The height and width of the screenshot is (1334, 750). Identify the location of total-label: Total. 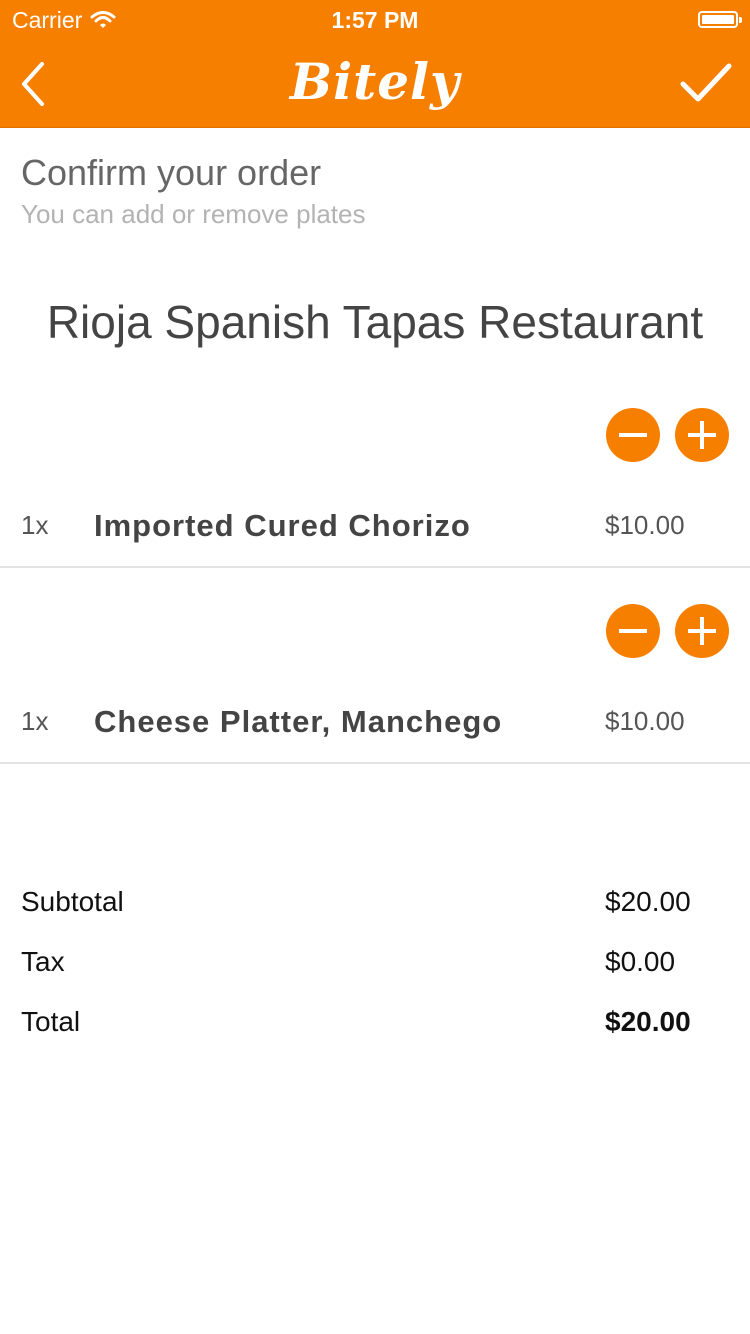
(51, 1021).